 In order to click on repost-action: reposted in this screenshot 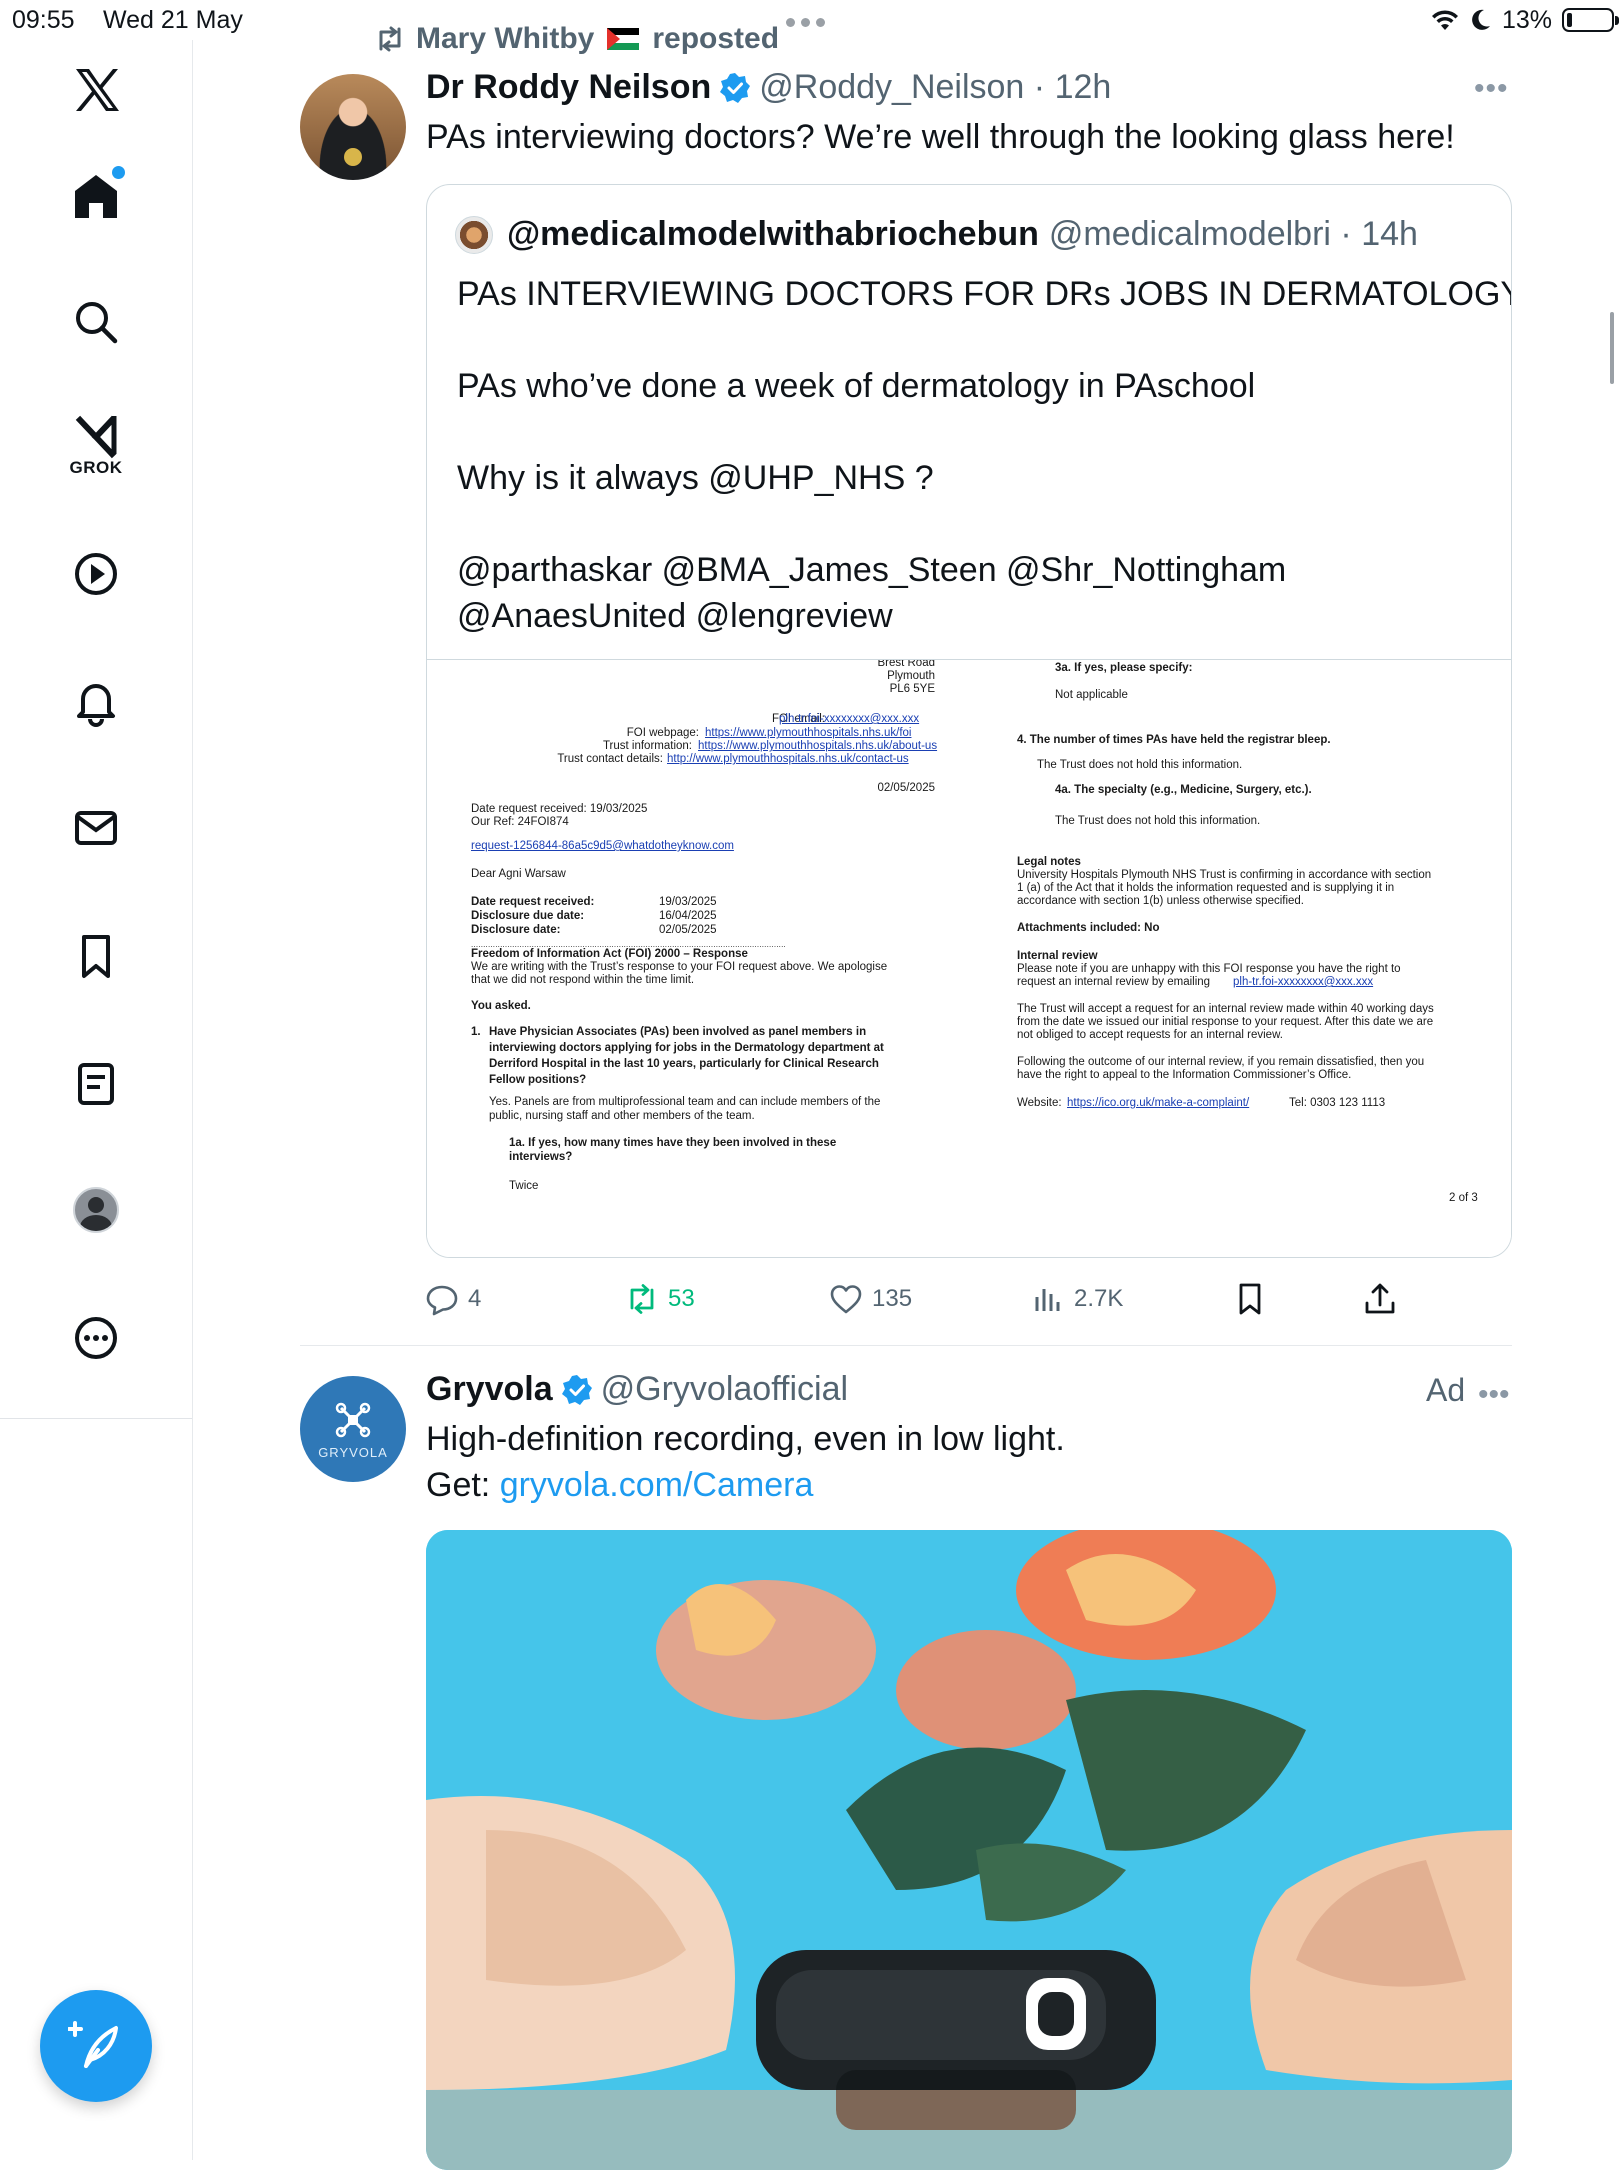, I will do `click(716, 38)`.